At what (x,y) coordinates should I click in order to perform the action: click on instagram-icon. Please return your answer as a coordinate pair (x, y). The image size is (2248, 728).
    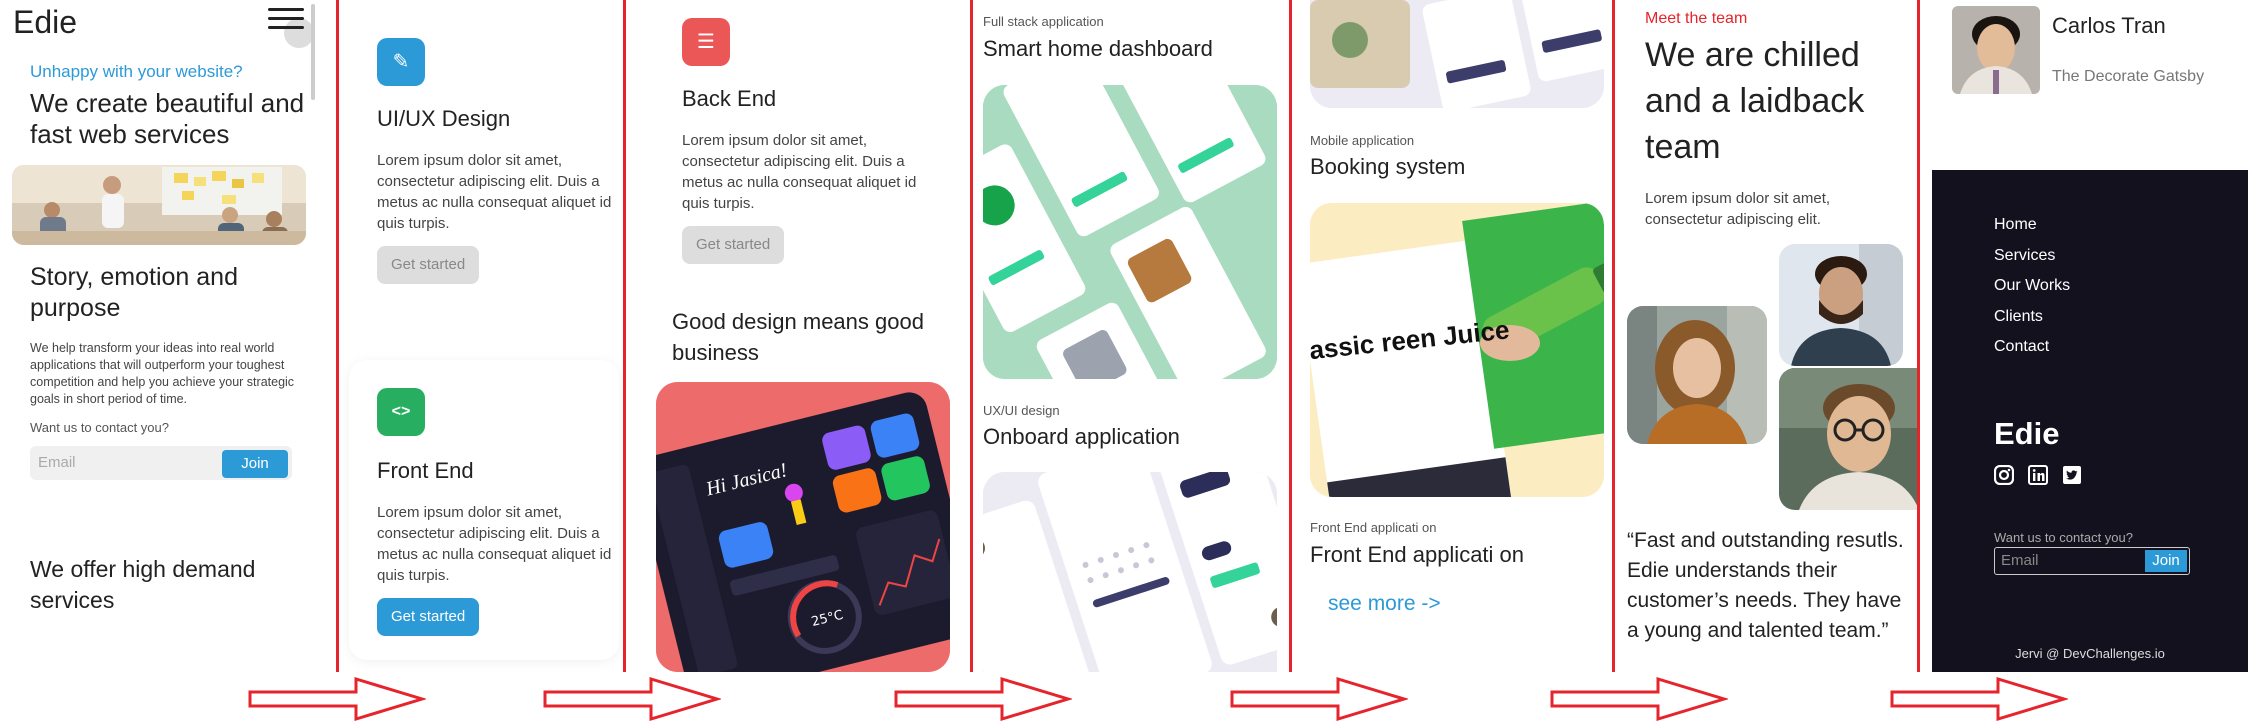
    Looking at the image, I should click on (2004, 475).